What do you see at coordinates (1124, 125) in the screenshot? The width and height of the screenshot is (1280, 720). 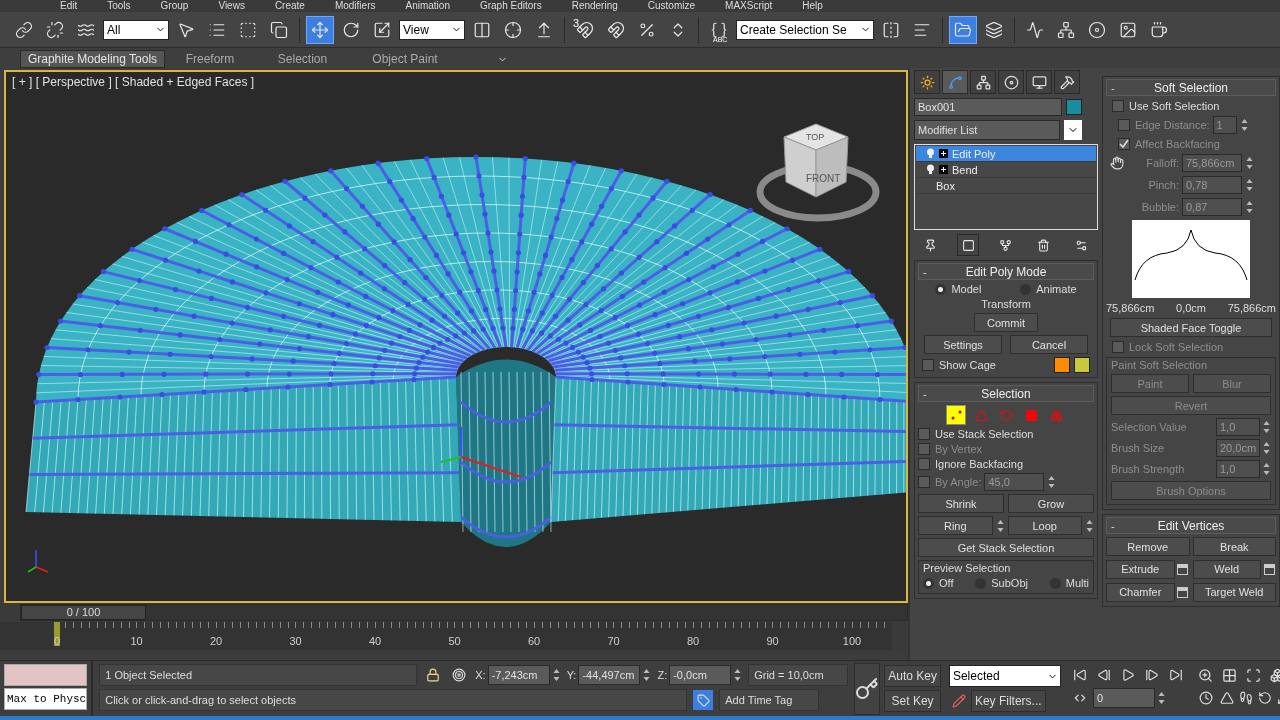 I see `edge-distance-checkbox` at bounding box center [1124, 125].